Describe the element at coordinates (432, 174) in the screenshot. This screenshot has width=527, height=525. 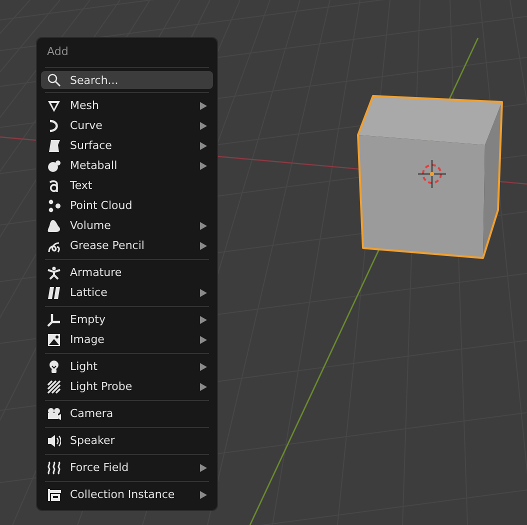
I see `cursor-icon` at that location.